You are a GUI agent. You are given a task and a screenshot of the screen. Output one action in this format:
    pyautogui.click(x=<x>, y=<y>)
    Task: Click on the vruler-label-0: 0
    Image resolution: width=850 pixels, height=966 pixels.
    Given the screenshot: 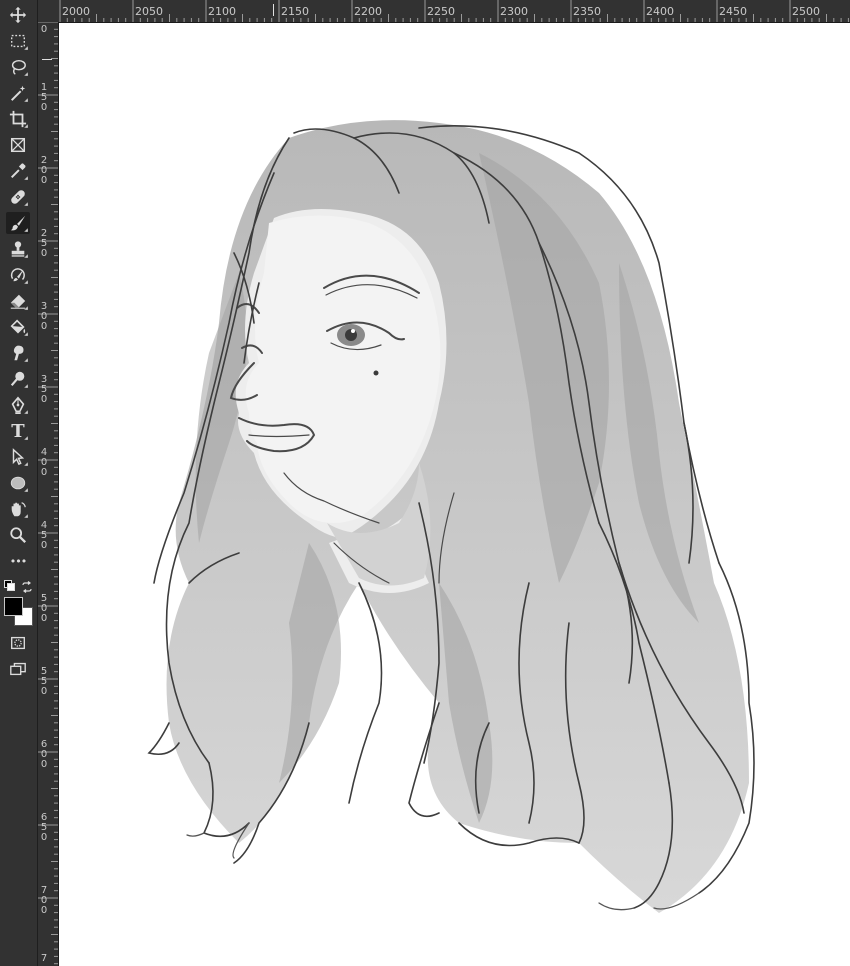 What is the action you would take?
    pyautogui.click(x=44, y=29)
    